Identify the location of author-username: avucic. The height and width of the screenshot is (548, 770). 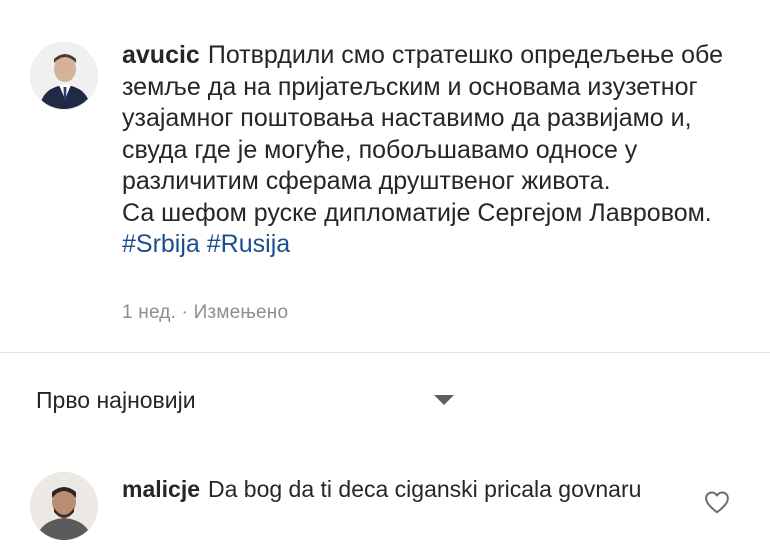
(161, 55).